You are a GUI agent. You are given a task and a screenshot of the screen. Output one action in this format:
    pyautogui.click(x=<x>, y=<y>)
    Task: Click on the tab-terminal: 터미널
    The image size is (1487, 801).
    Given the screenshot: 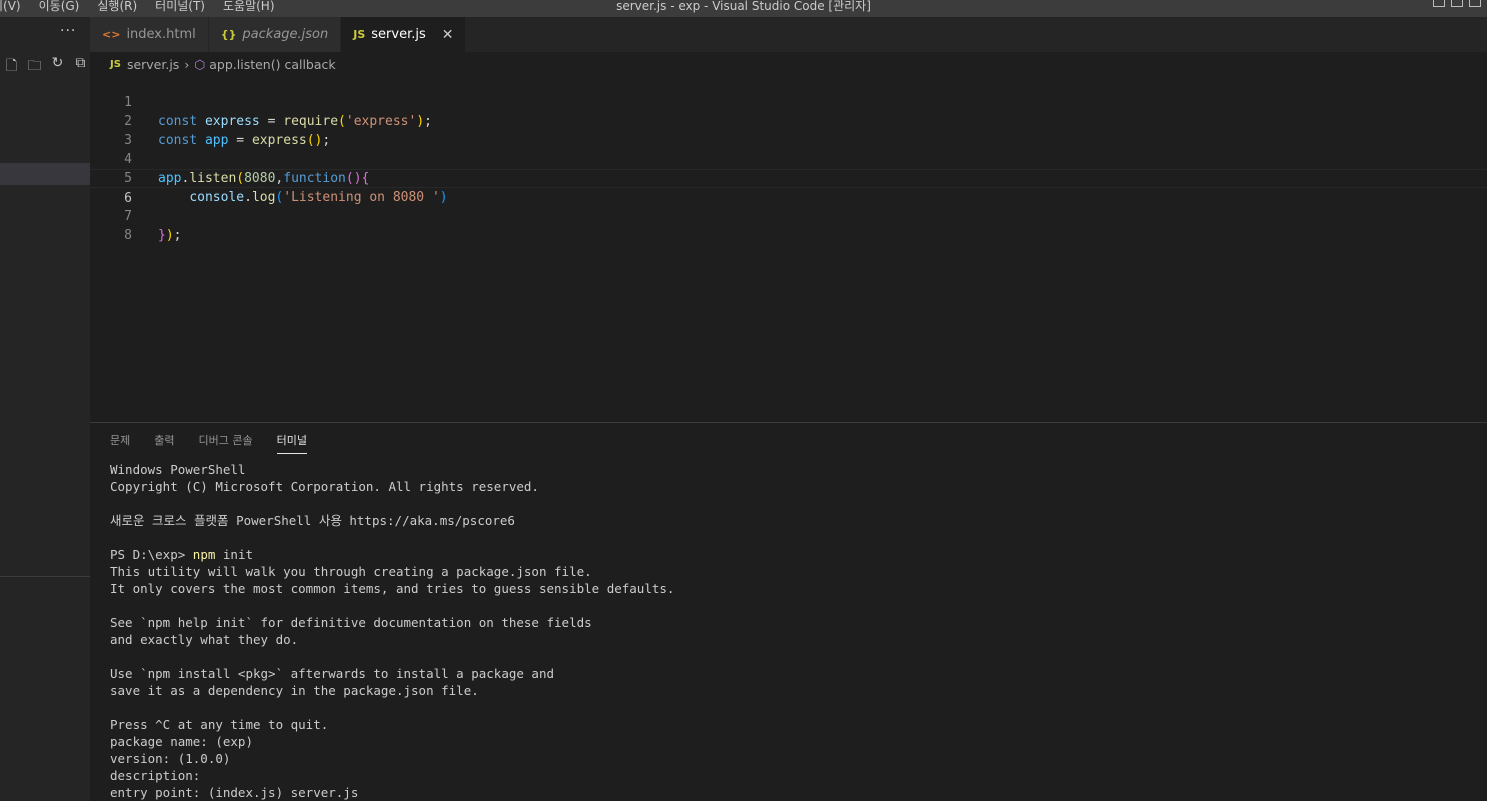 What is the action you would take?
    pyautogui.click(x=291, y=443)
    